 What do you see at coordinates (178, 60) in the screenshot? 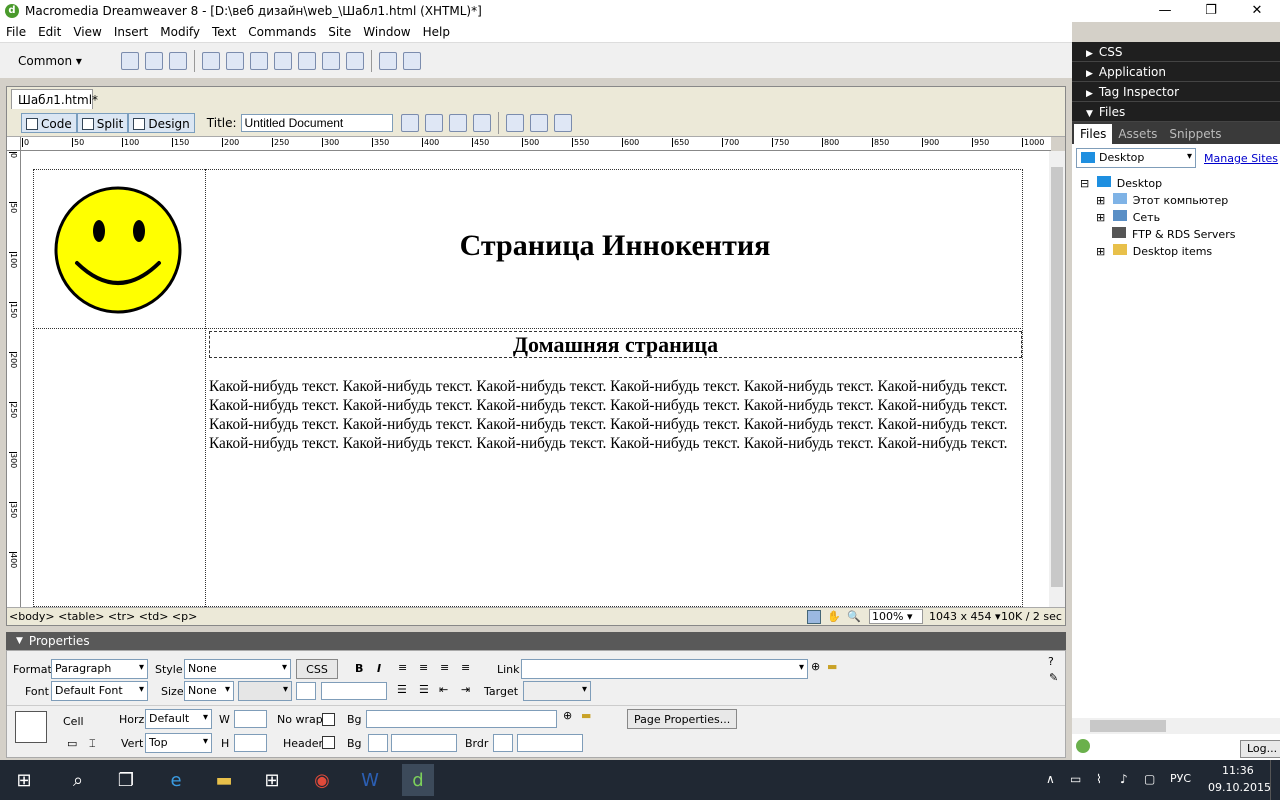
I see `named-anchor-icon` at bounding box center [178, 60].